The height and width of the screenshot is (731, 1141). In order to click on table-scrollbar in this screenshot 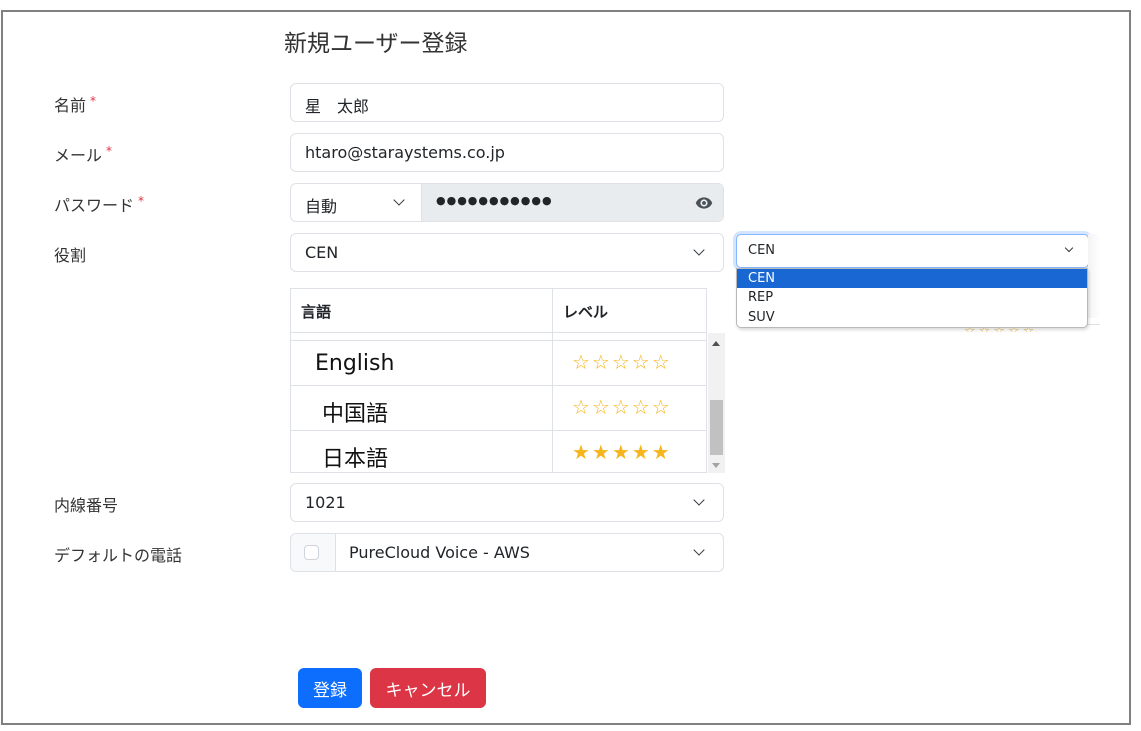, I will do `click(716, 403)`.